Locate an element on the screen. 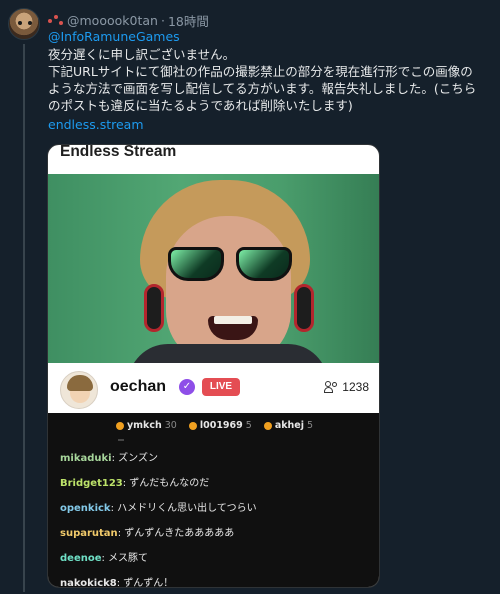 This screenshot has width=500, height=594. chat-message: openkick: ハメドリくん思い出してつらい is located at coordinates (158, 508).